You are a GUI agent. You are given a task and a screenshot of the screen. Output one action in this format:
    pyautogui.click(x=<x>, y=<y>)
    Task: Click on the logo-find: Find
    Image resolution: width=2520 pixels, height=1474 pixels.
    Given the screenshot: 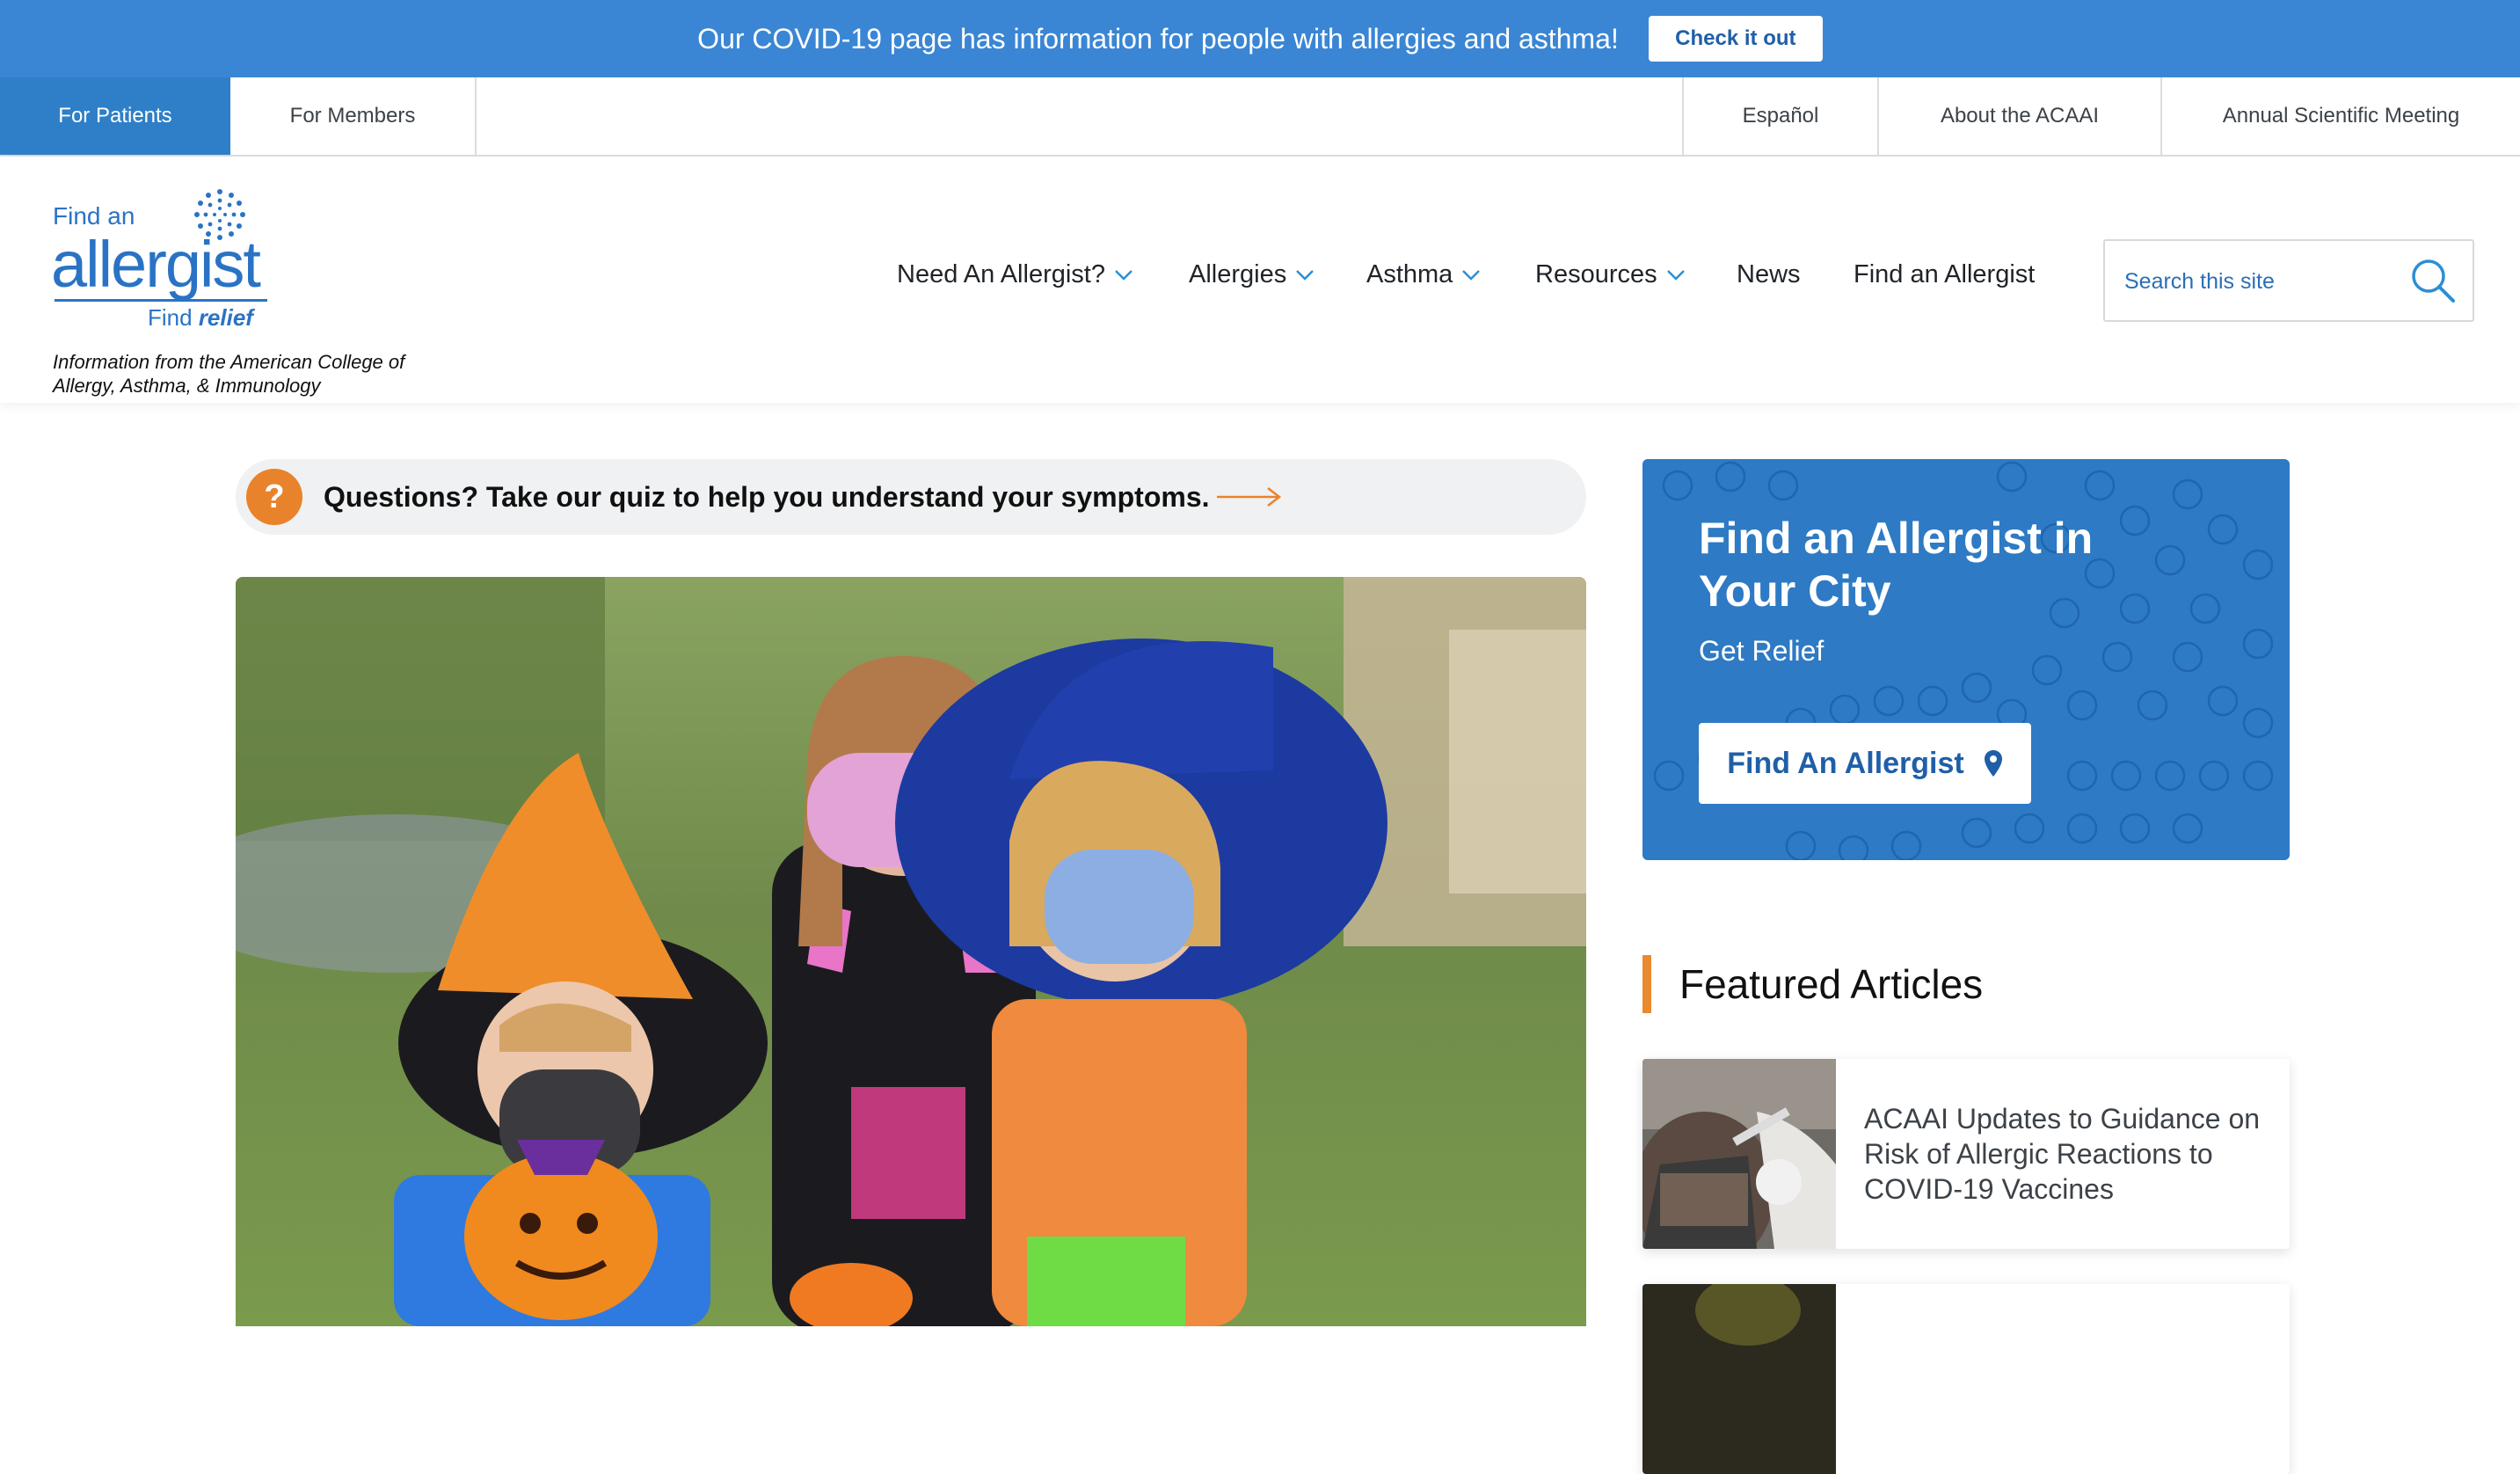 What is the action you would take?
    pyautogui.click(x=170, y=317)
    